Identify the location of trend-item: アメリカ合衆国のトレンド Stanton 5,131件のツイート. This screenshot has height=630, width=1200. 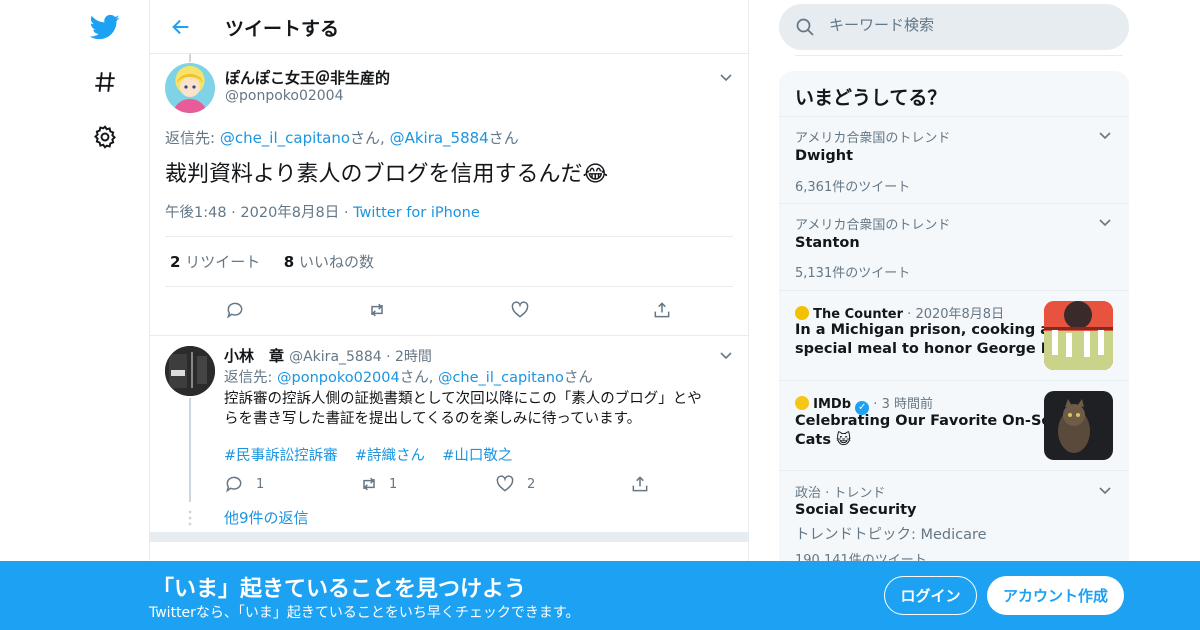
(954, 247).